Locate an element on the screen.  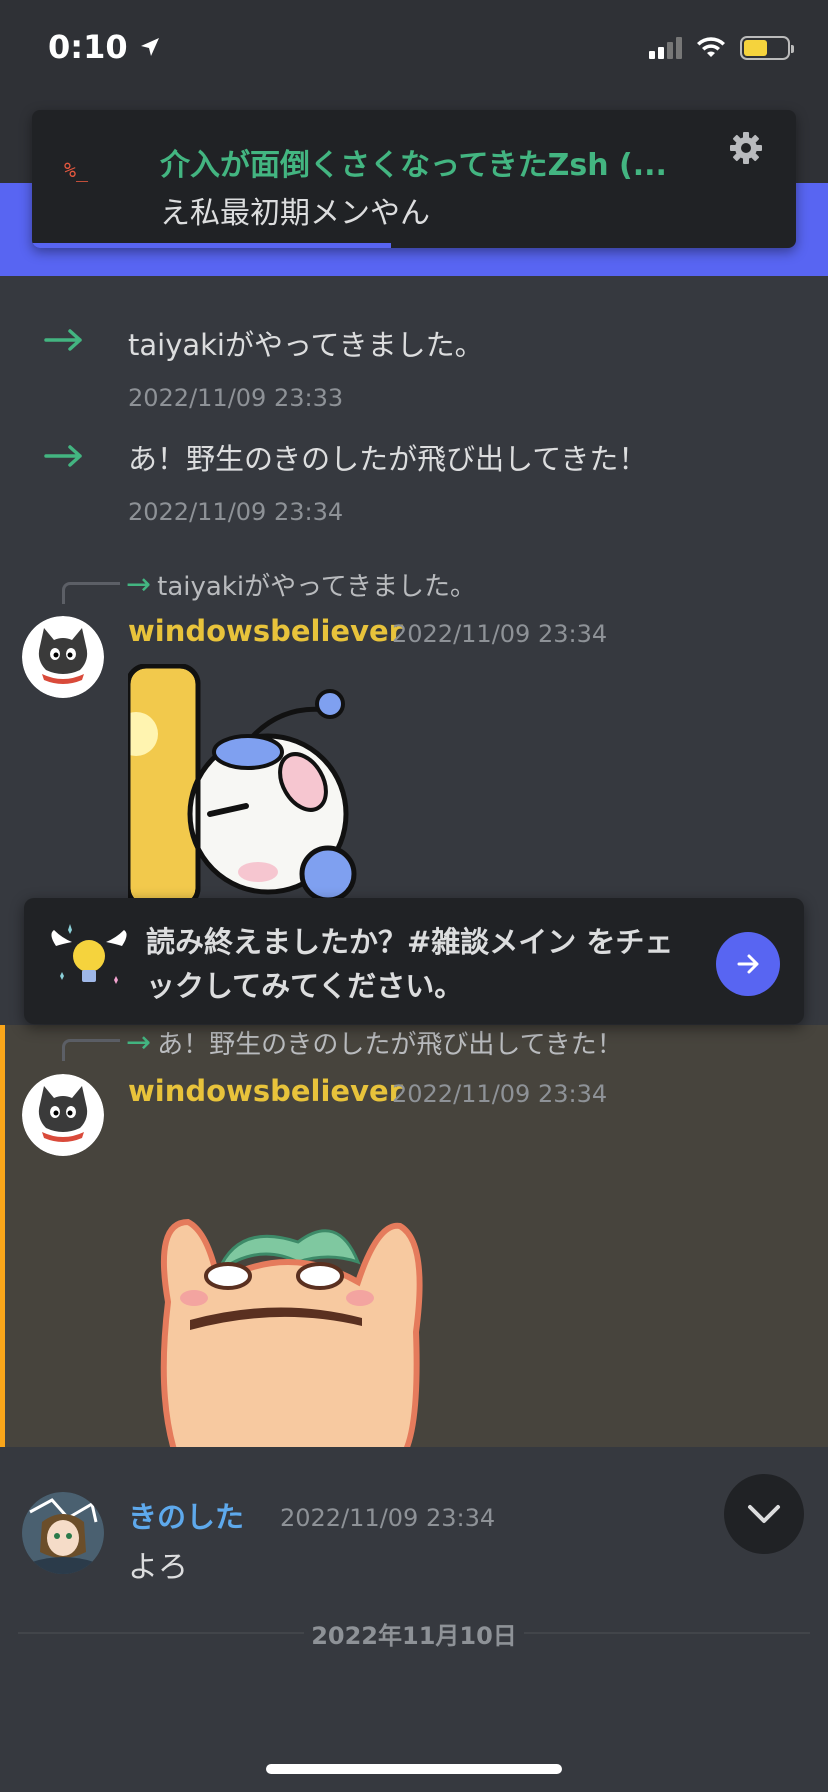
read-next-banner: 読み終えましたか？#雑談メイン をチェックしてみてください。 is located at coordinates (414, 961).